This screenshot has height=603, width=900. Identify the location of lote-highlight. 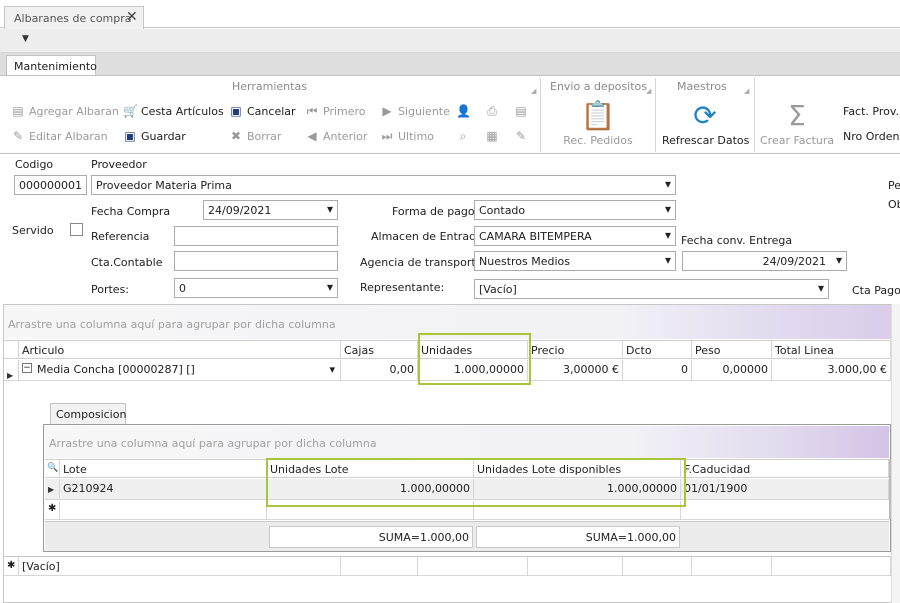
(476, 482).